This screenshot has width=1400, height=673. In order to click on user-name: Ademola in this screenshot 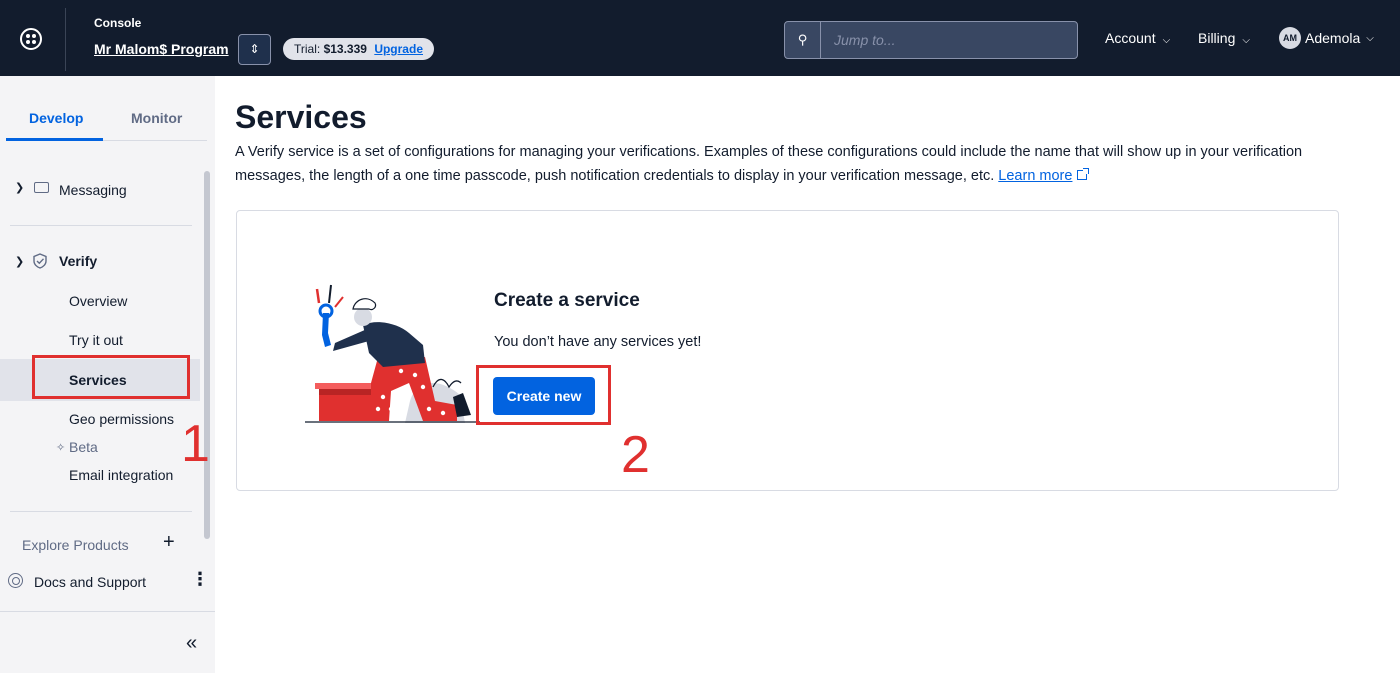, I will do `click(1333, 38)`.